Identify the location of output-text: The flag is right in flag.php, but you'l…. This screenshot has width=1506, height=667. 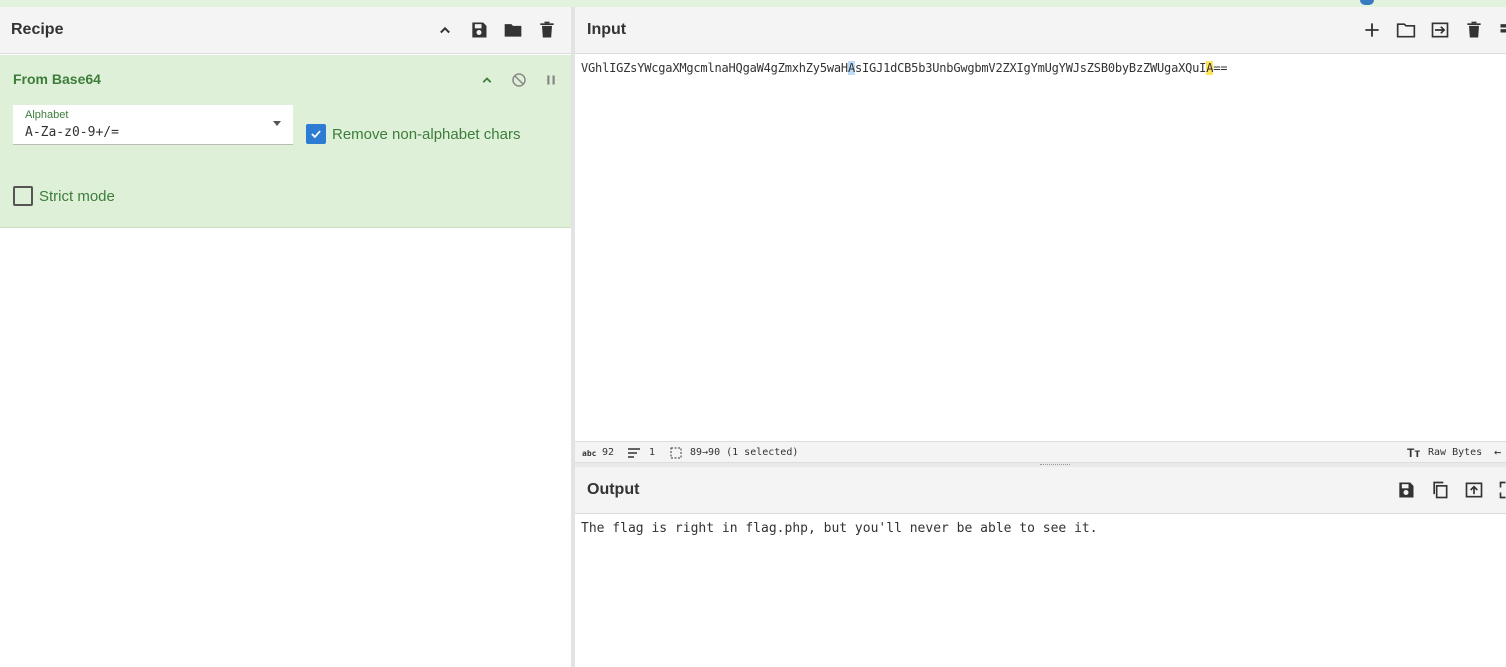
(839, 528).